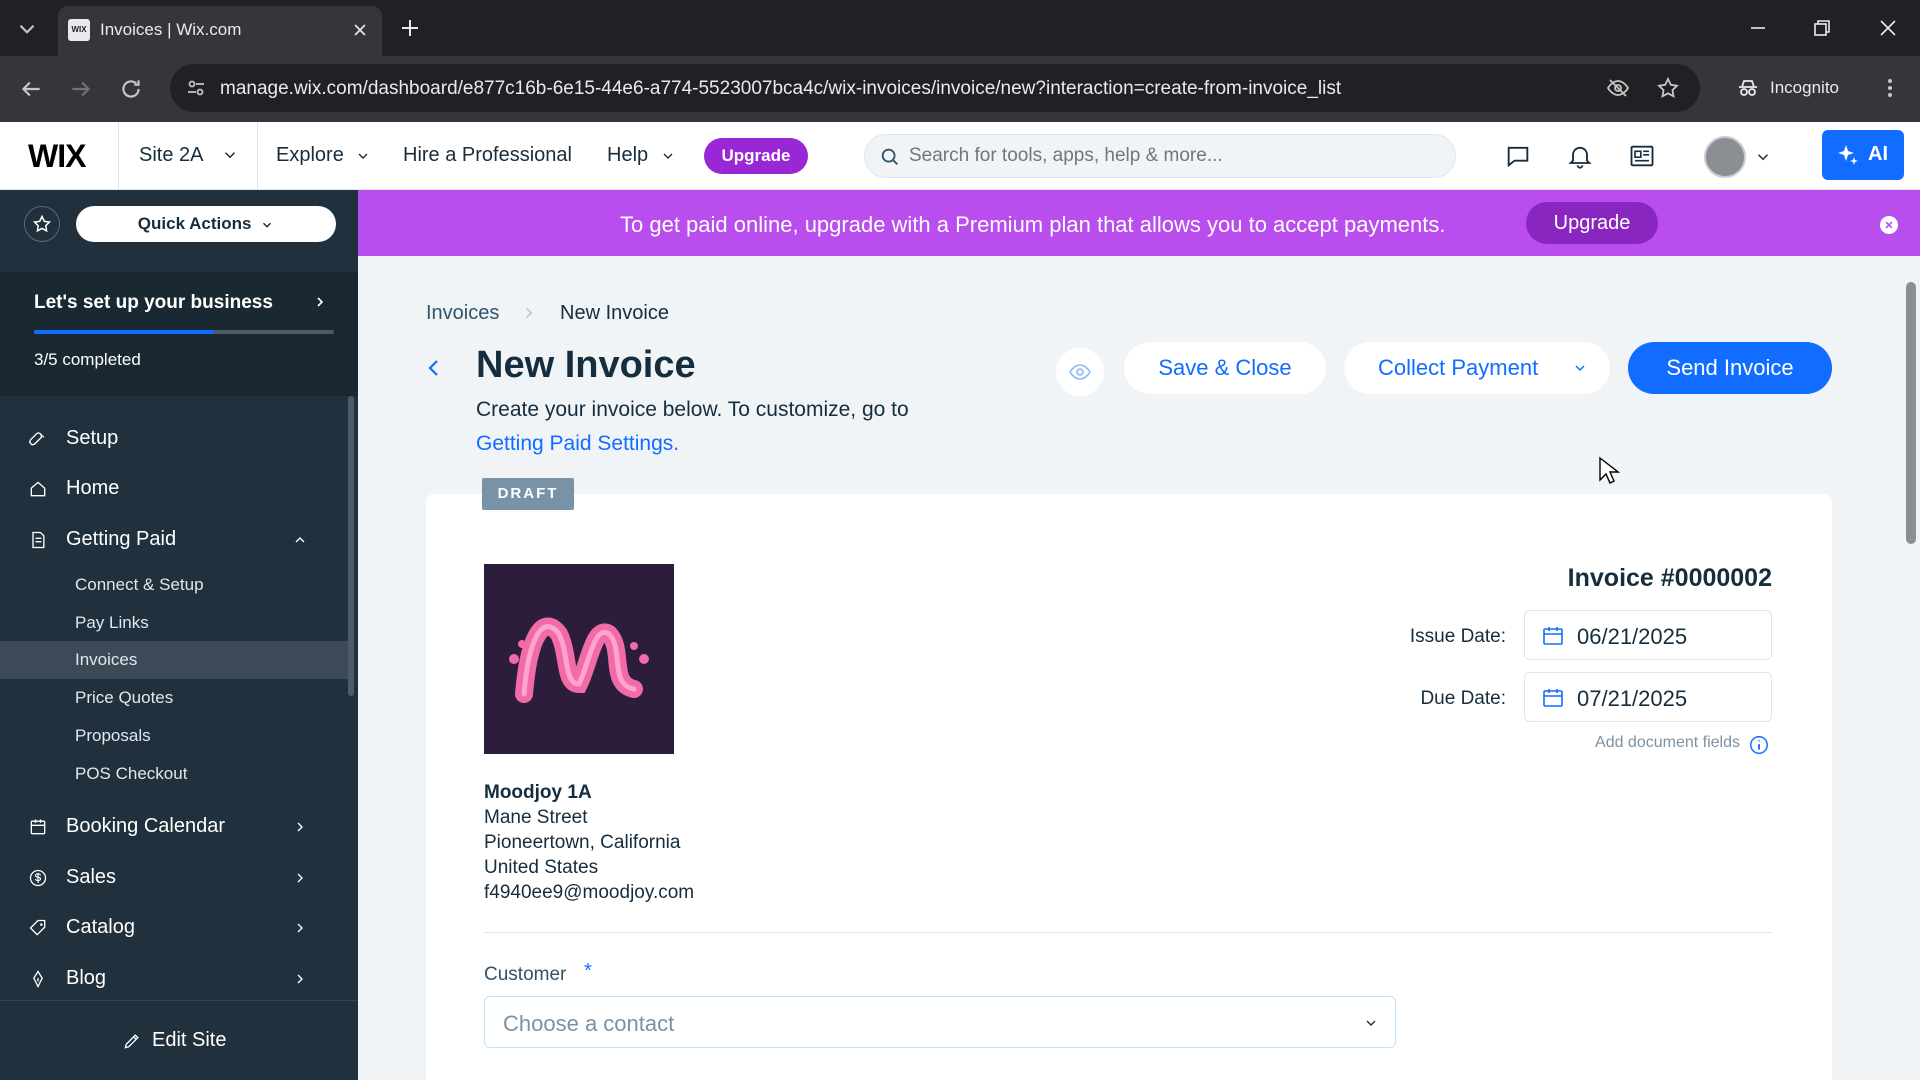  What do you see at coordinates (1863, 155) in the screenshot?
I see `ai-assistant-button: AI` at bounding box center [1863, 155].